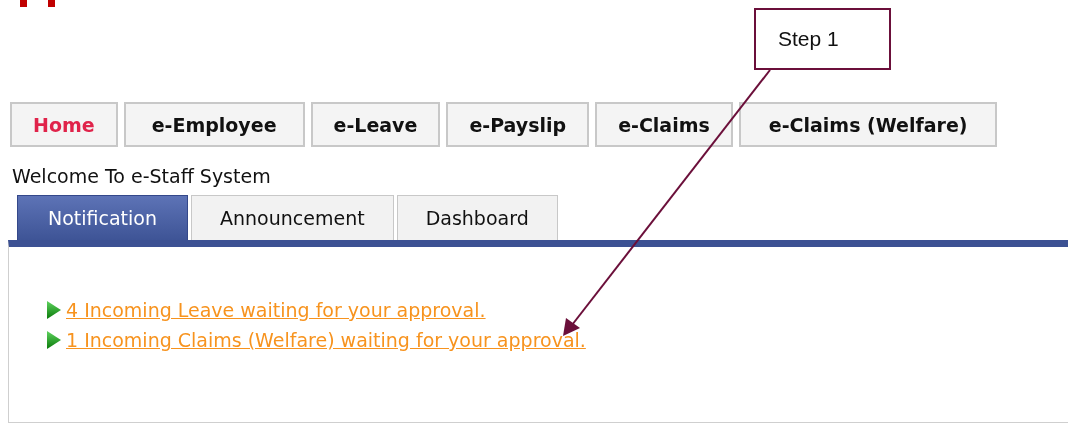 The image size is (1068, 428). I want to click on menu-button: e-Leave, so click(375, 124).